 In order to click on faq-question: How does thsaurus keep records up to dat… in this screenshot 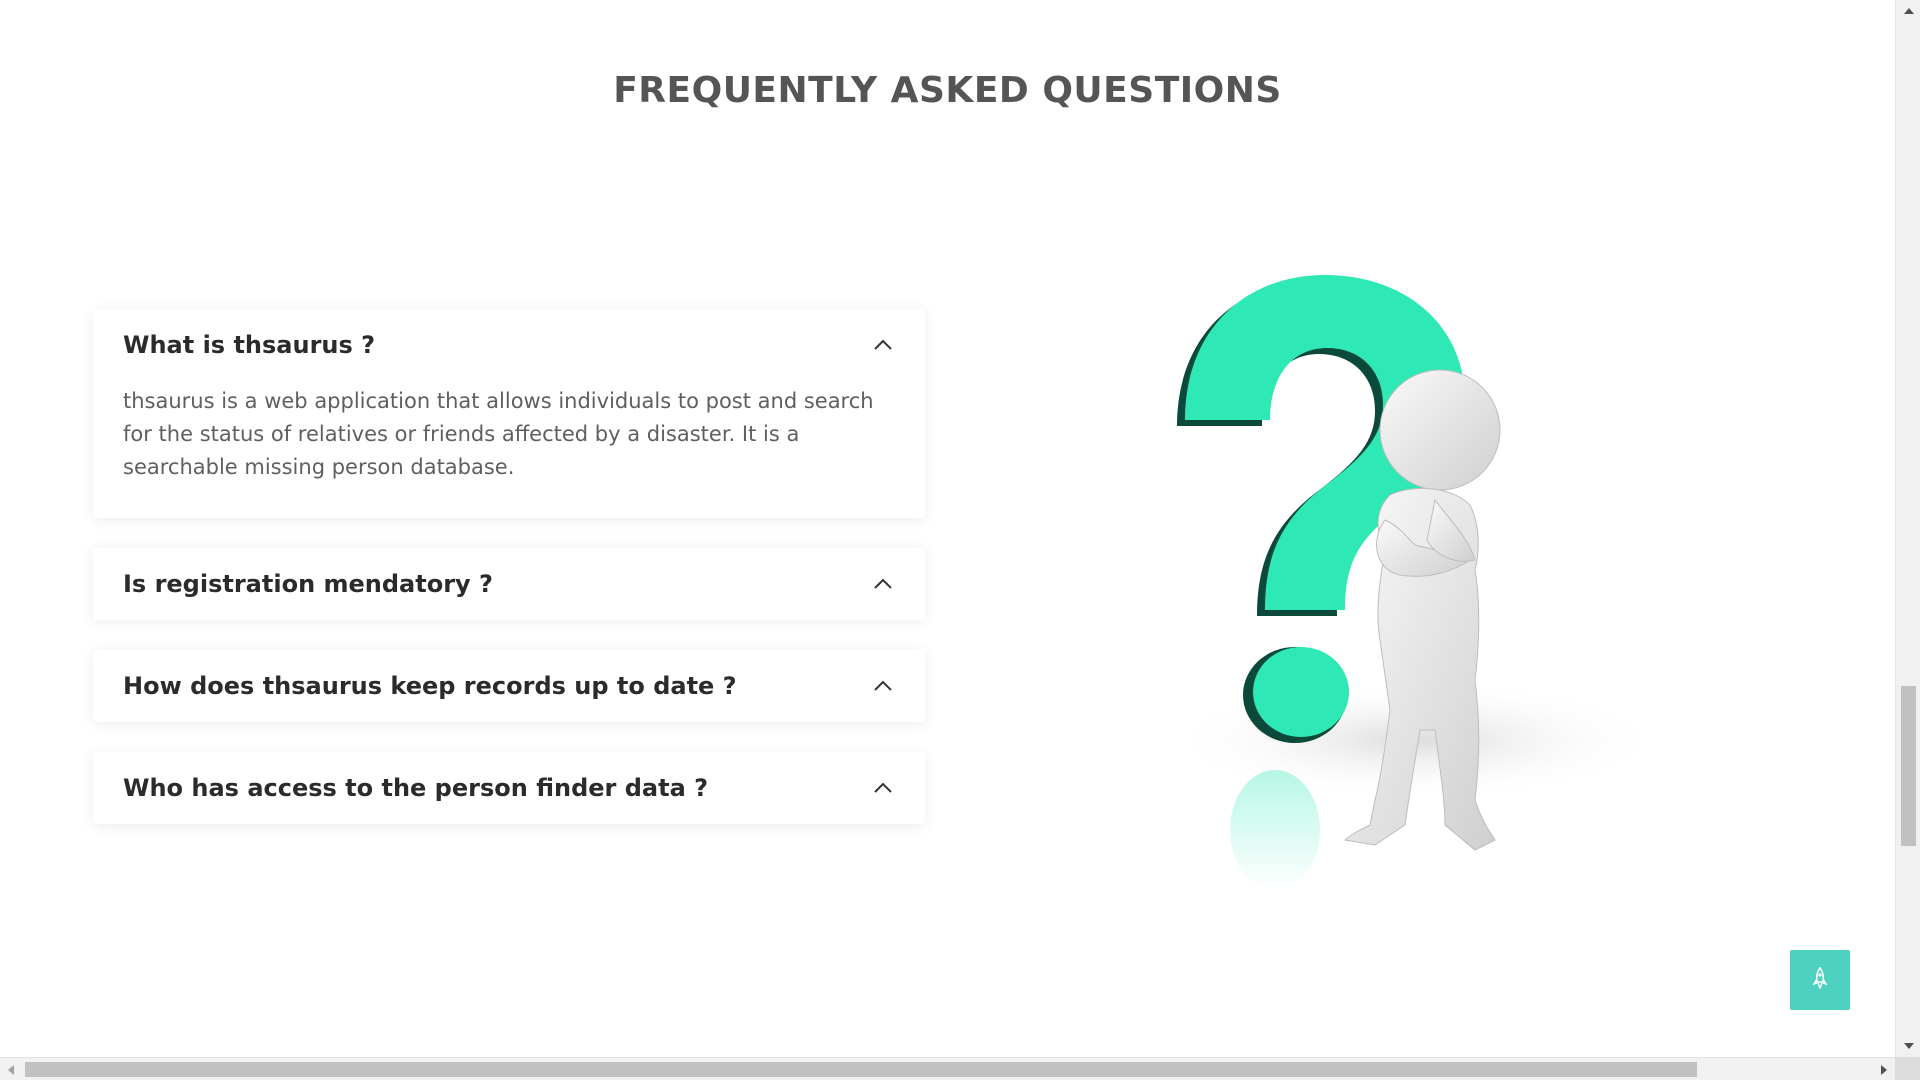, I will do `click(430, 686)`.